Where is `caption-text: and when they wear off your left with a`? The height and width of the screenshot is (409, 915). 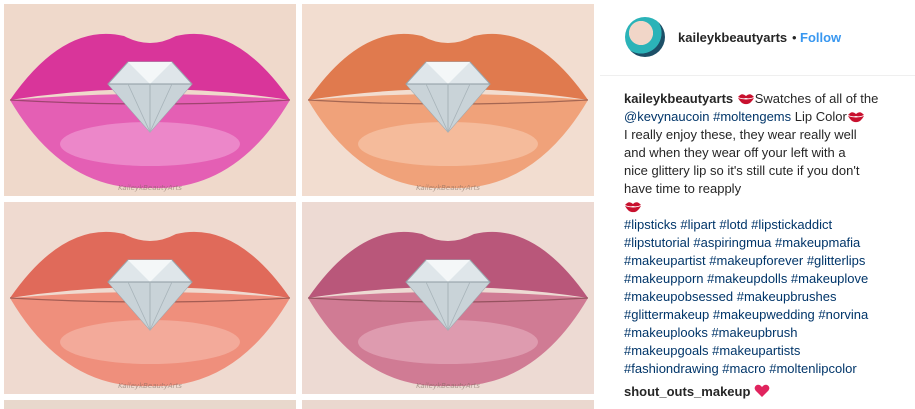
caption-text: and when they wear off your left with a is located at coordinates (735, 152).